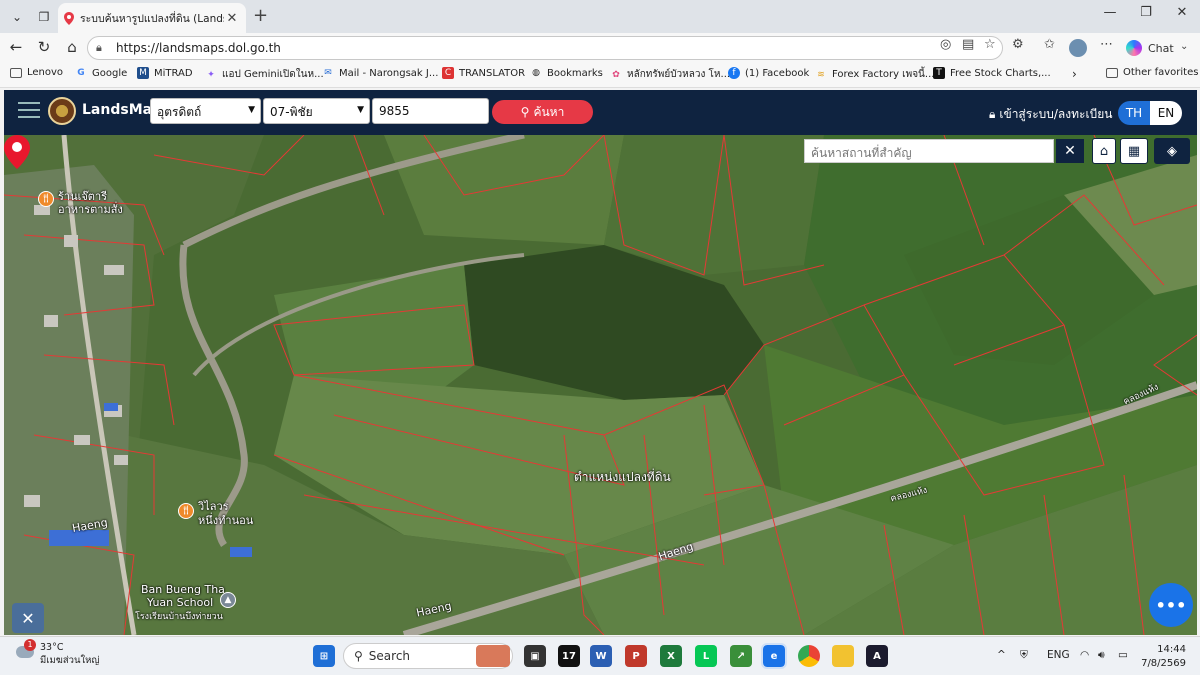 The width and height of the screenshot is (1200, 675). I want to click on windows-start-icon: ⊞, so click(324, 656).